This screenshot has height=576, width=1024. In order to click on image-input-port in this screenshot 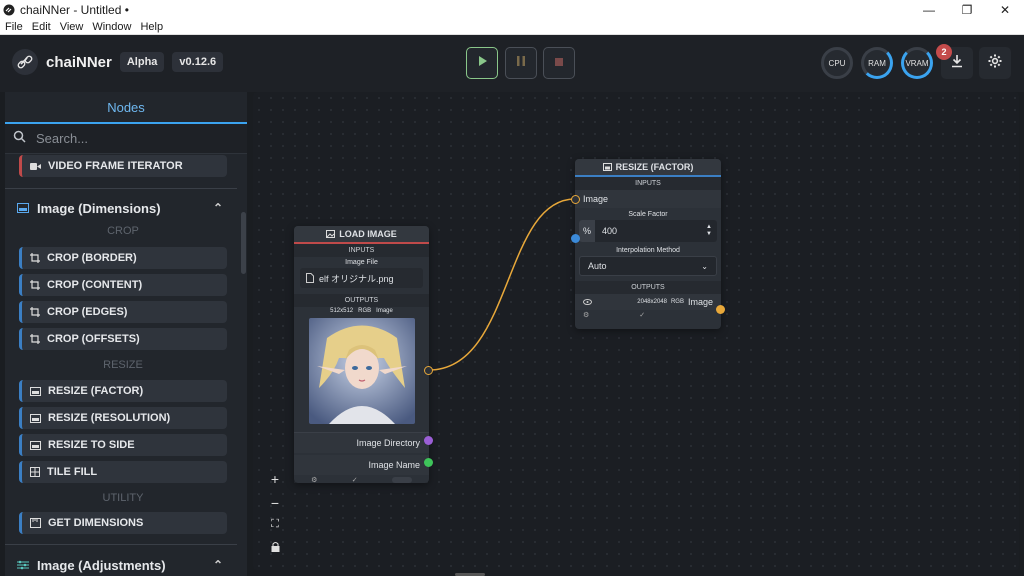, I will do `click(575, 199)`.